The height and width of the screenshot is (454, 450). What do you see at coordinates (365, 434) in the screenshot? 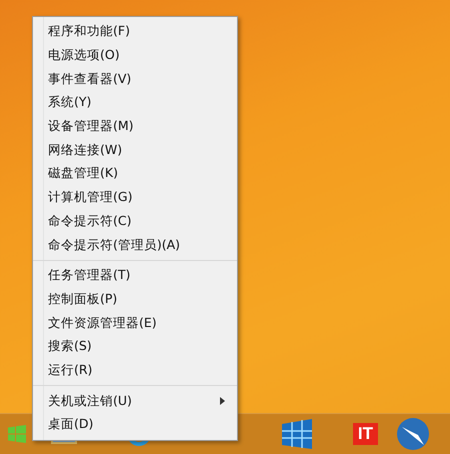
I see `app-logo-icon: IT` at bounding box center [365, 434].